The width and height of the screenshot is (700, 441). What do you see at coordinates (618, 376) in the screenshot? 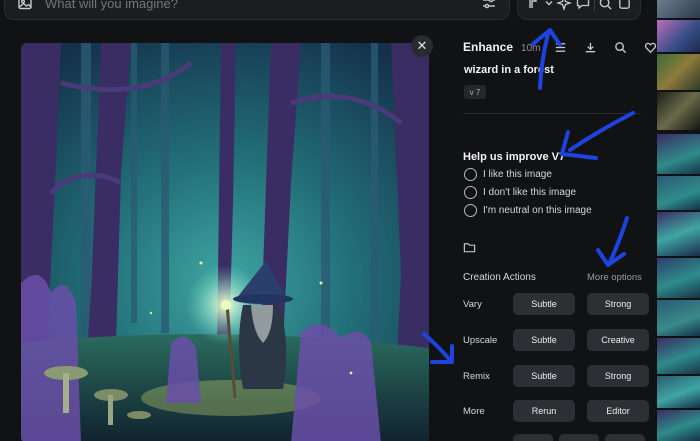
I see `remix-strong-button: Strong` at bounding box center [618, 376].